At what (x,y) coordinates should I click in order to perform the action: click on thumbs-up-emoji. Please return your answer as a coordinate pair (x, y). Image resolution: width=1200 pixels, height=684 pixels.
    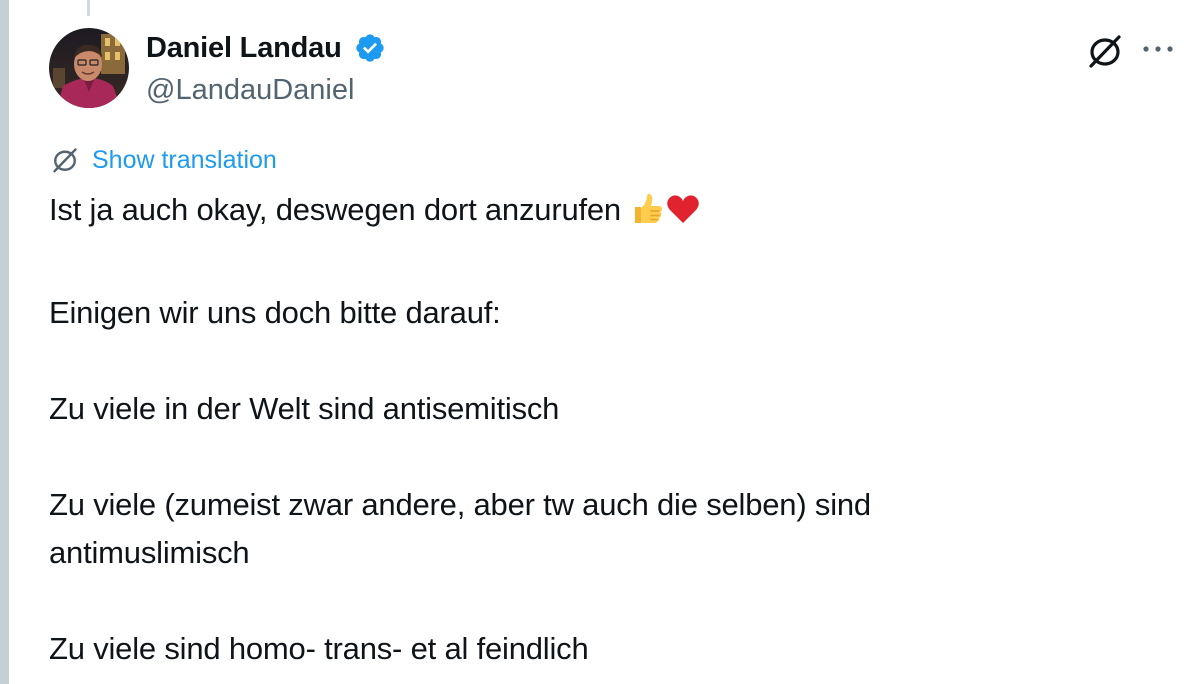
    Looking at the image, I should click on (647, 216).